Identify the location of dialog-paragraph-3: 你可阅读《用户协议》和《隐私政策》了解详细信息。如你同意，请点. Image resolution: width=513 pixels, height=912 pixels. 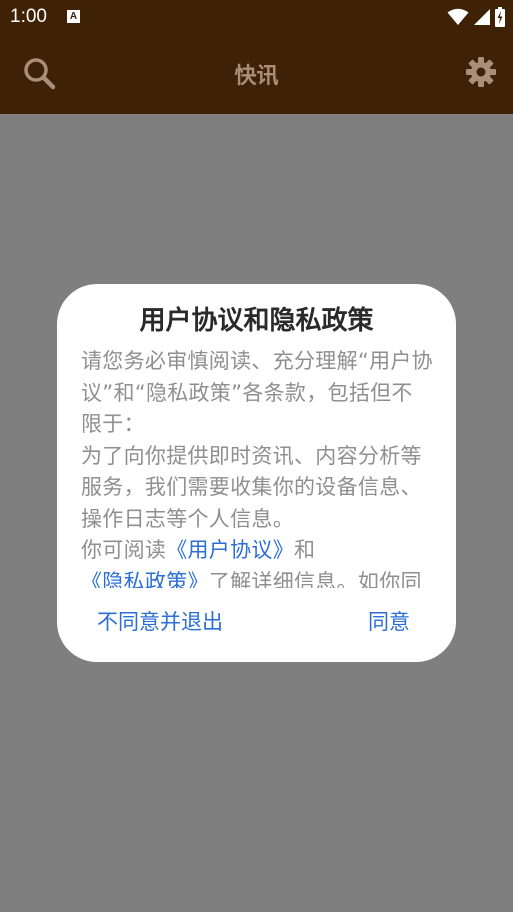
(257, 561).